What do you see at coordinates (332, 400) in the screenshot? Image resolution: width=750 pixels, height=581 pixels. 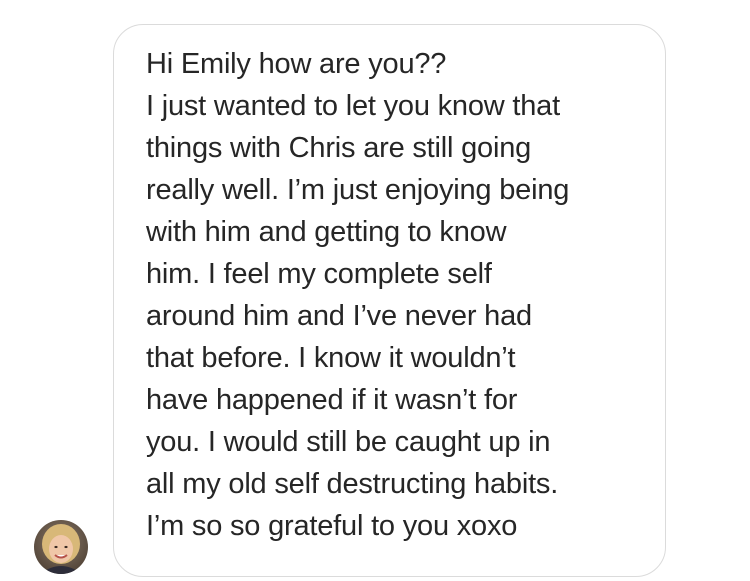 I see `message-line: have happened if it wasn’t for` at bounding box center [332, 400].